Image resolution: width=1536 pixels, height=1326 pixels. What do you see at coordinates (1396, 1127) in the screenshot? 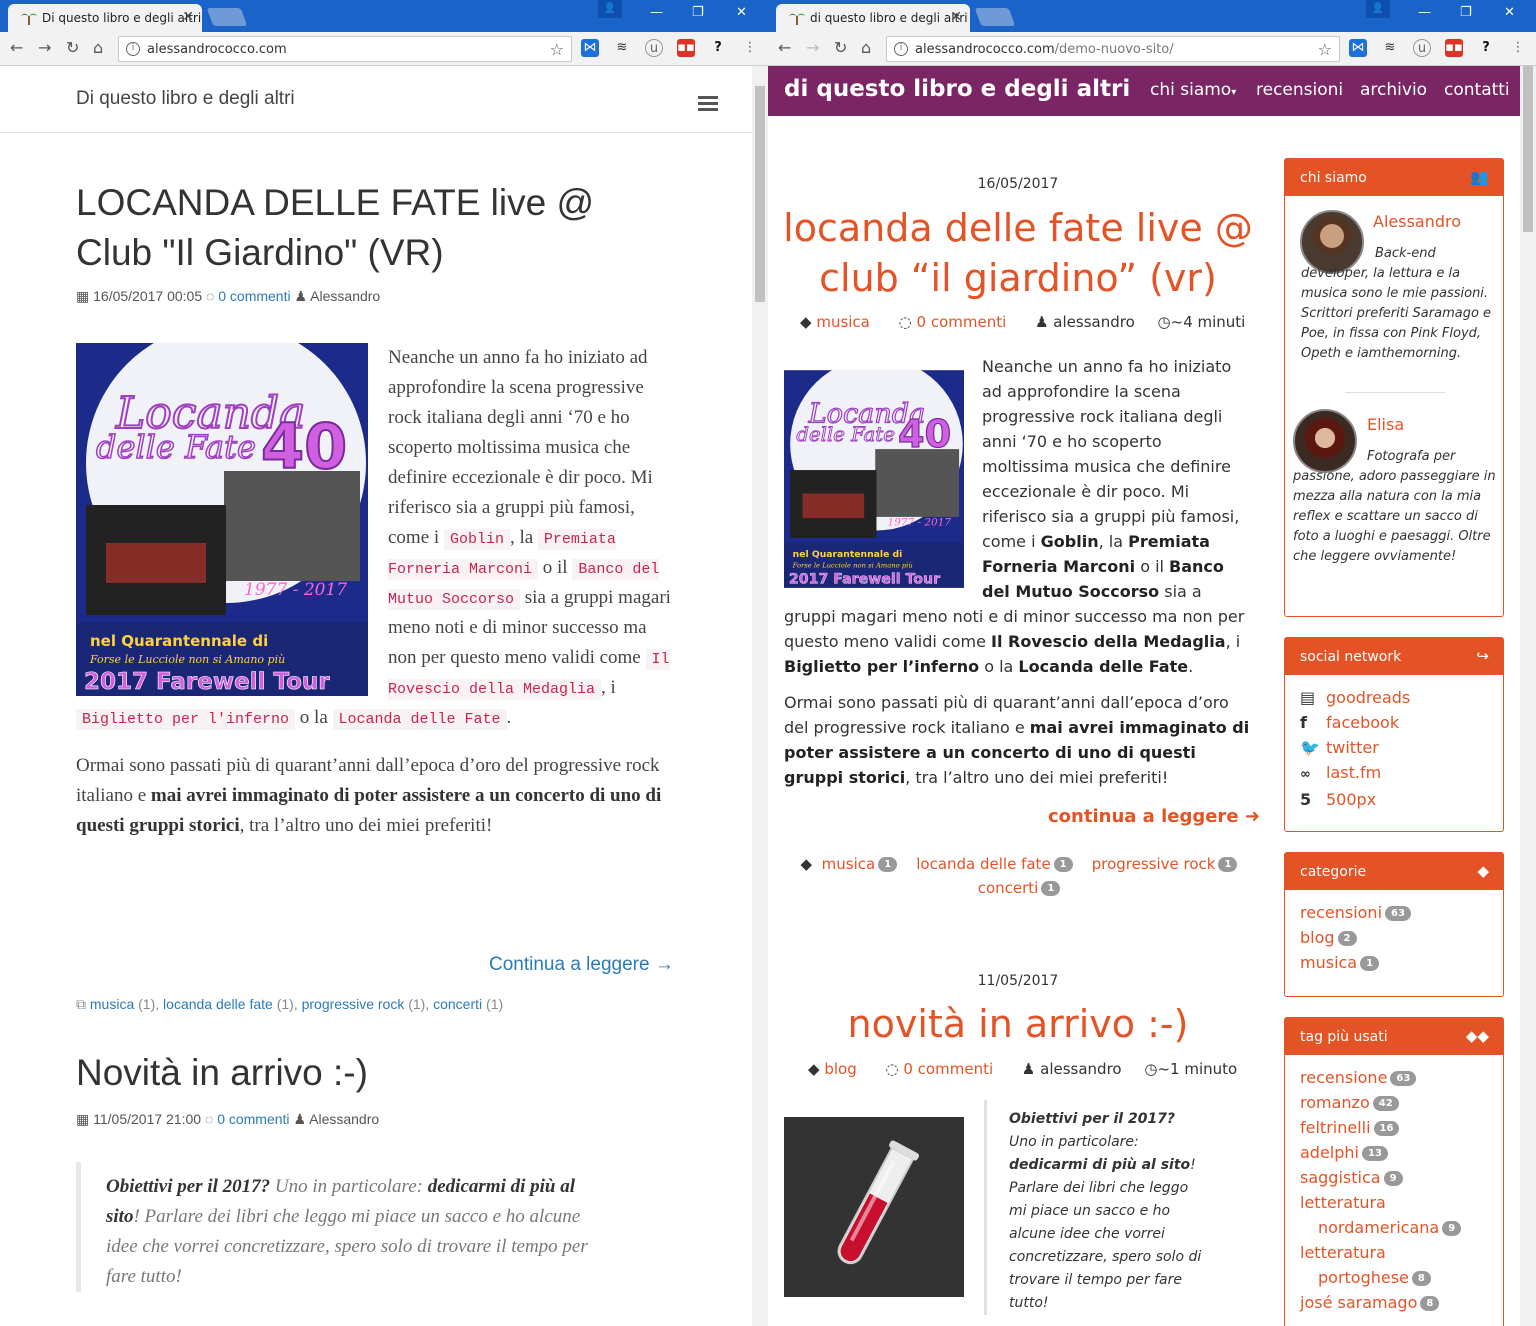
I see `tag-item: feltrinelli 16` at bounding box center [1396, 1127].